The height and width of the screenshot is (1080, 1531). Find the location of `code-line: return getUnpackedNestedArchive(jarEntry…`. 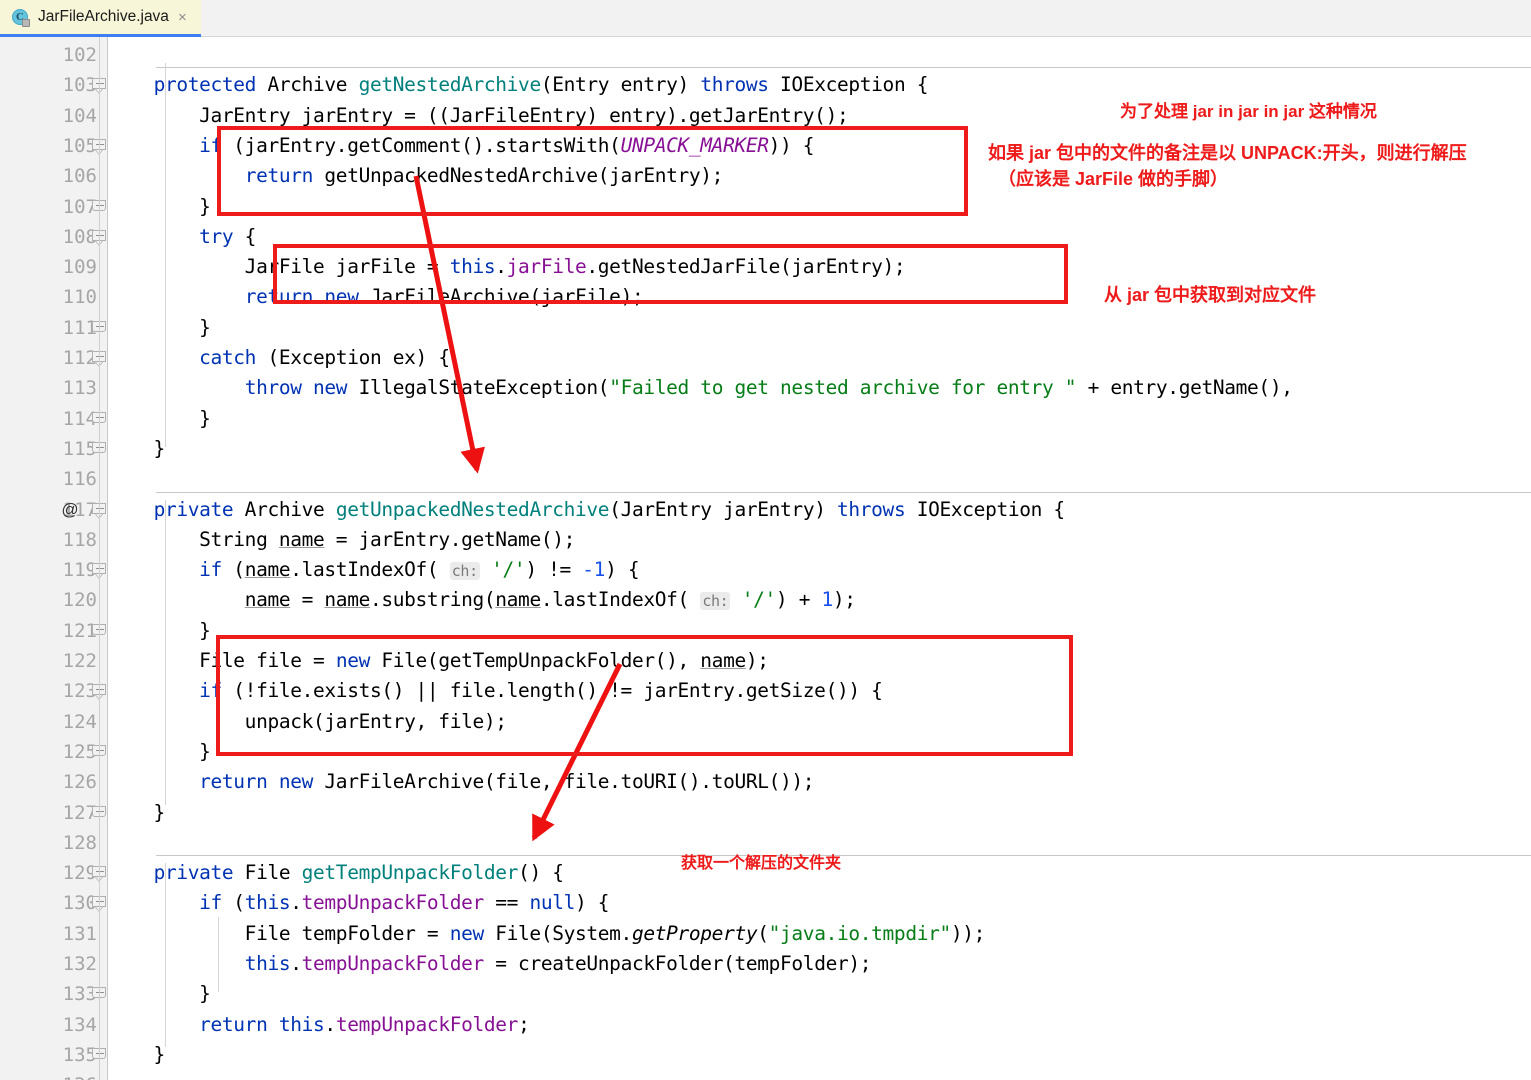

code-line: return getUnpackedNestedArchive(jarEntry… is located at coordinates (819, 176).